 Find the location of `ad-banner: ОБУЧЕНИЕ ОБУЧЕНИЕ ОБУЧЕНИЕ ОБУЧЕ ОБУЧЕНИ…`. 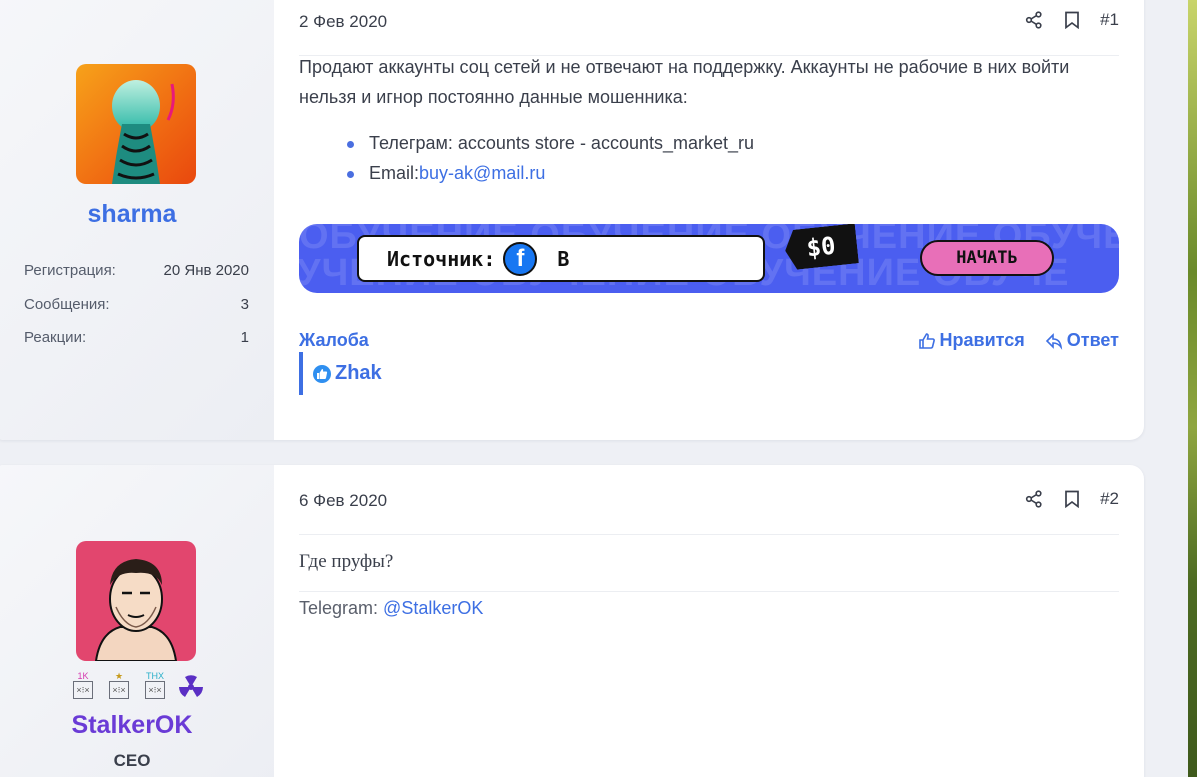

ad-banner: ОБУЧЕНИЕ ОБУЧЕНИЕ ОБУЧЕНИЕ ОБУЧЕ ОБУЧЕНИ… is located at coordinates (709, 258).